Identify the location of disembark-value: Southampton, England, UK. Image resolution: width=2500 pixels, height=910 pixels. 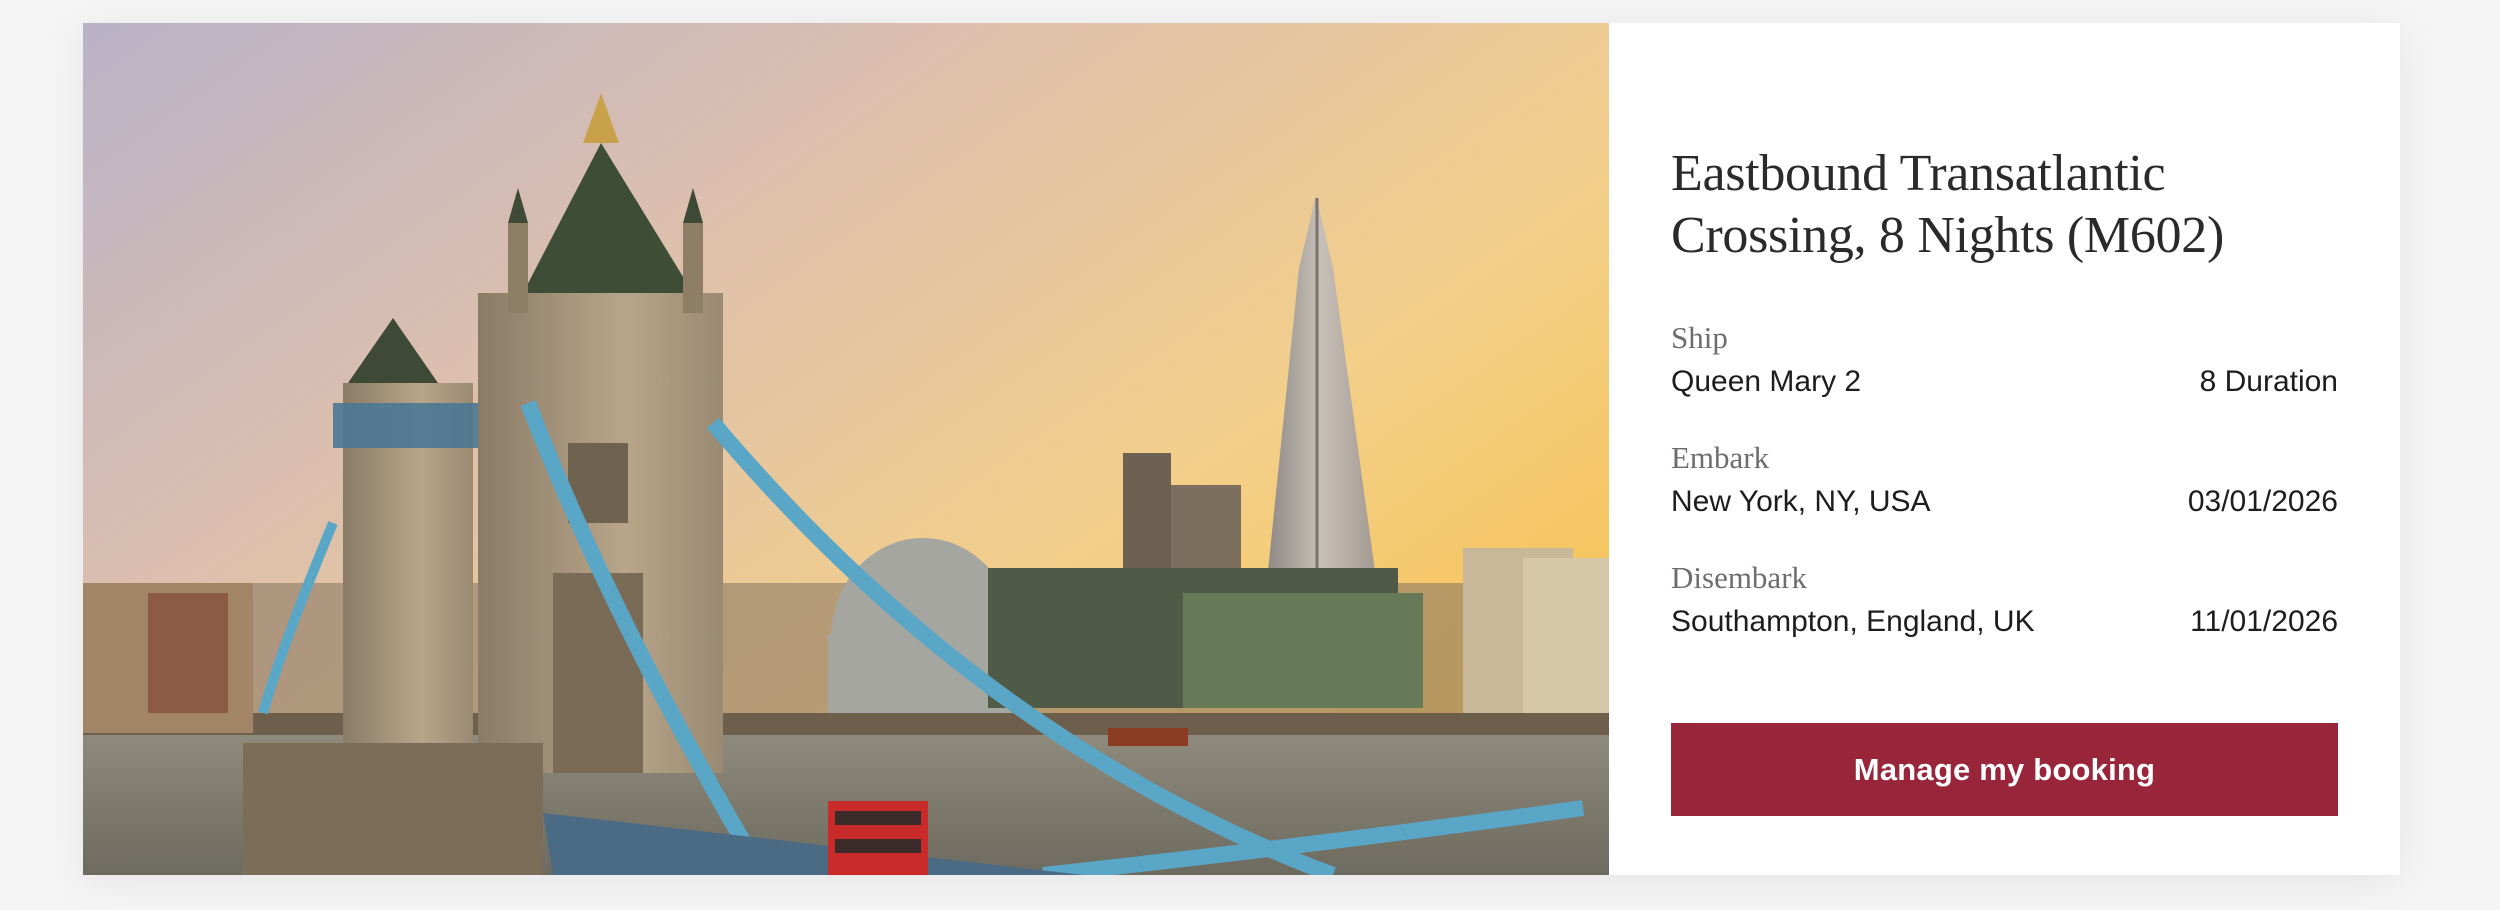
(1853, 621).